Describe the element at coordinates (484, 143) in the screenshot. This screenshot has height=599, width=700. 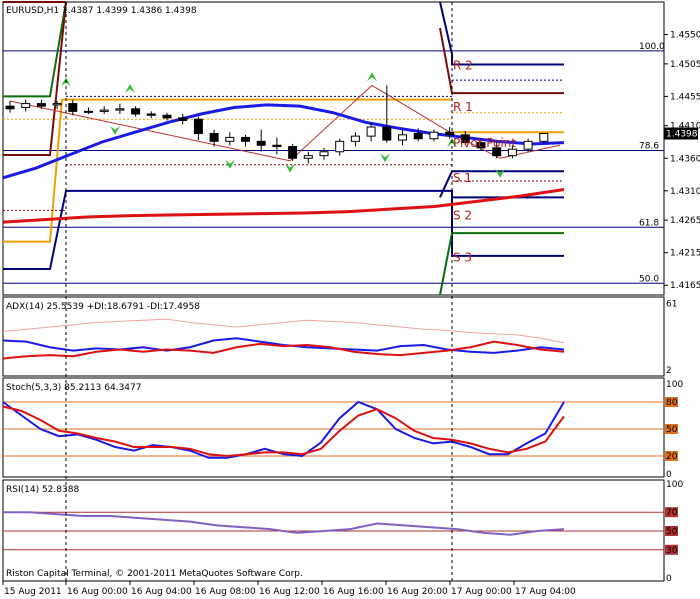
I see `pivot-label: Pivot Point` at that location.